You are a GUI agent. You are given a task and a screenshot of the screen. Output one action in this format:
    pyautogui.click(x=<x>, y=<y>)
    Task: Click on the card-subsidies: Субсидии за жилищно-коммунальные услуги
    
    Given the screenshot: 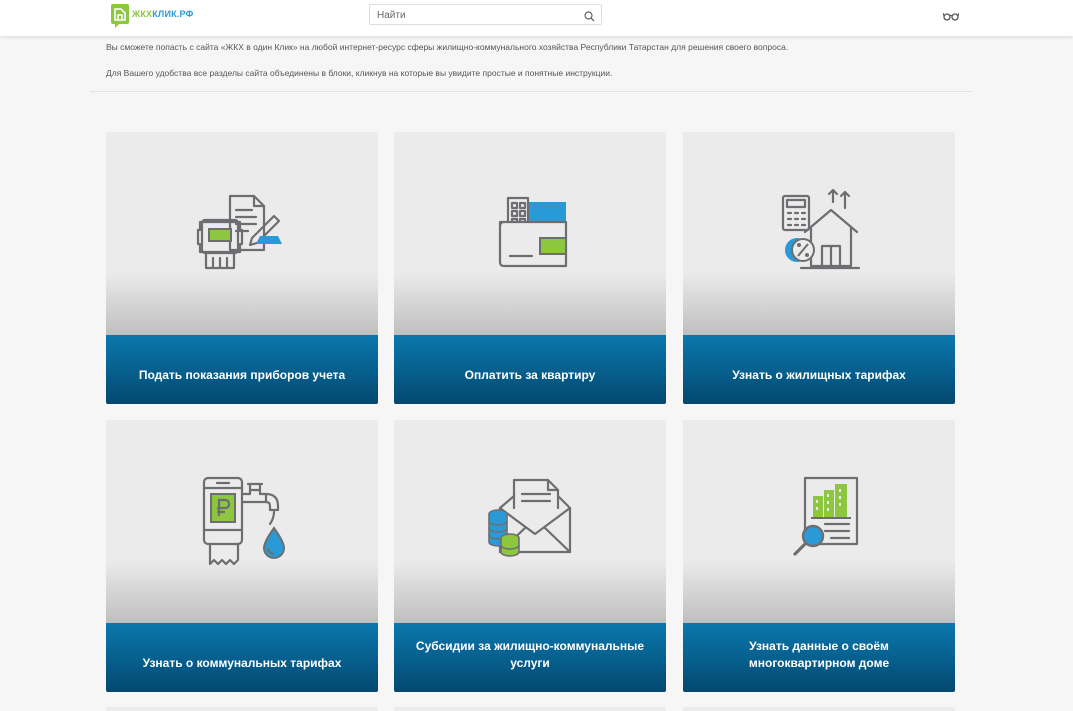 What is the action you would take?
    pyautogui.click(x=530, y=556)
    